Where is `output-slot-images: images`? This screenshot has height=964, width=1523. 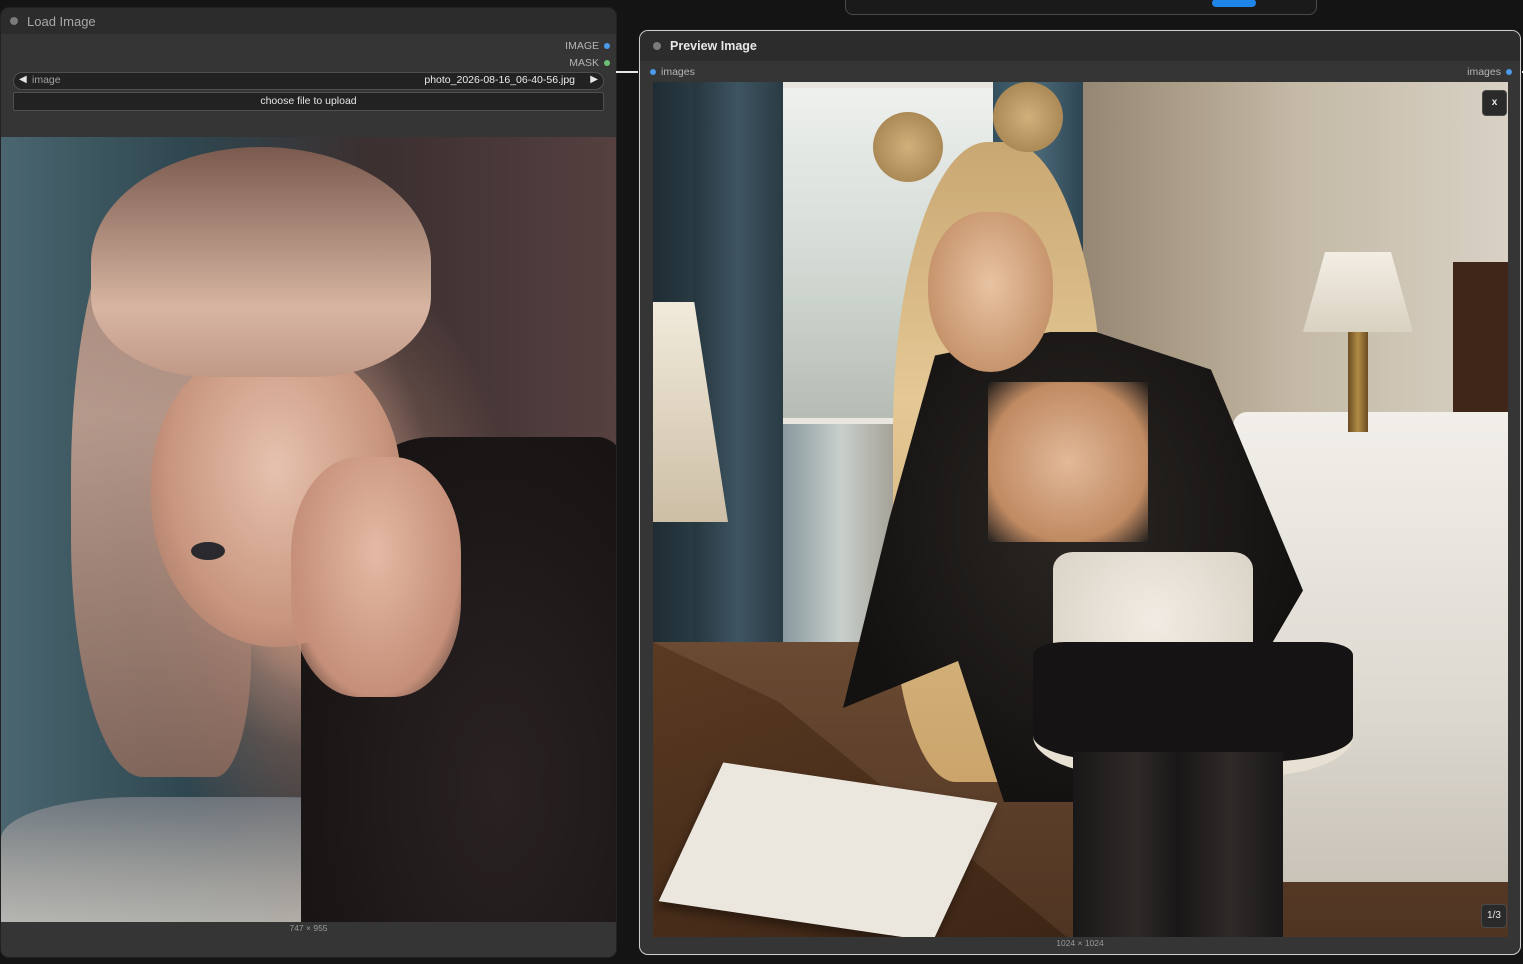
output-slot-images: images is located at coordinates (1489, 72).